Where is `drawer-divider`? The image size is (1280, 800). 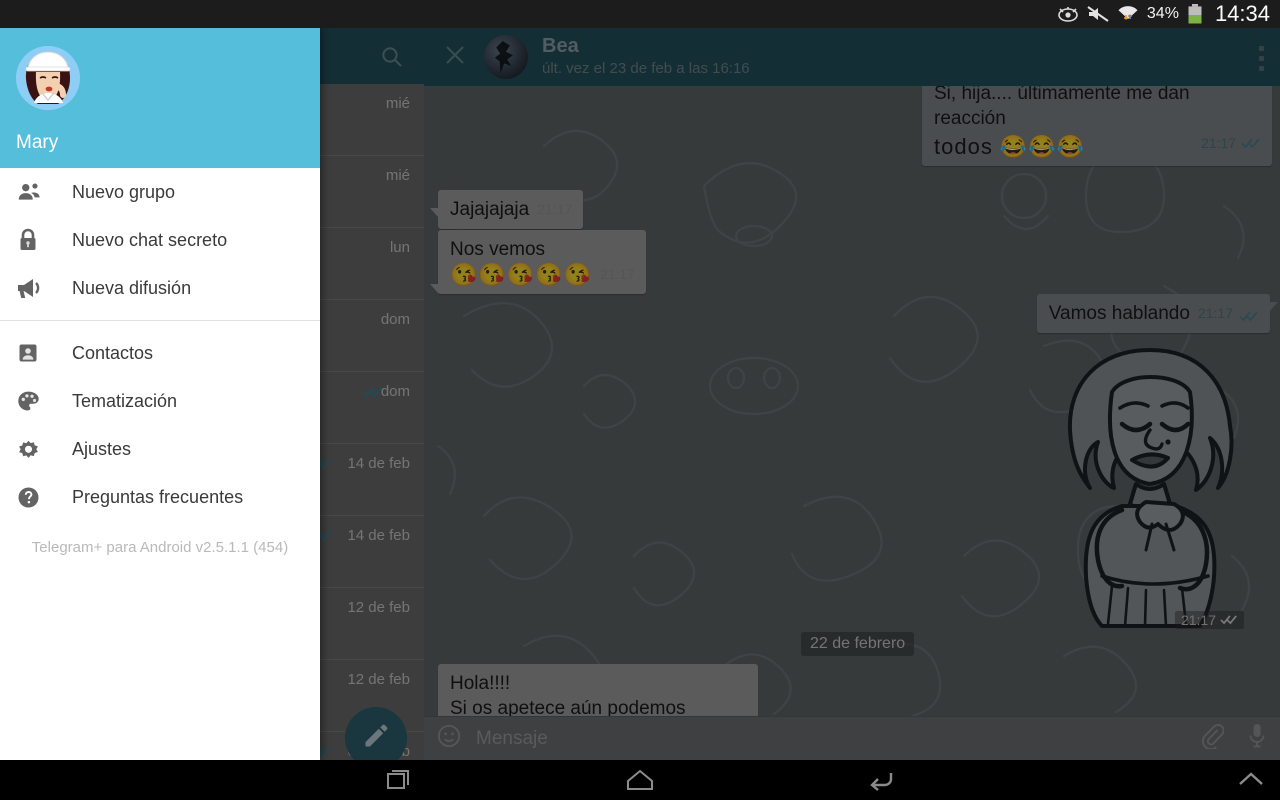 drawer-divider is located at coordinates (160, 320).